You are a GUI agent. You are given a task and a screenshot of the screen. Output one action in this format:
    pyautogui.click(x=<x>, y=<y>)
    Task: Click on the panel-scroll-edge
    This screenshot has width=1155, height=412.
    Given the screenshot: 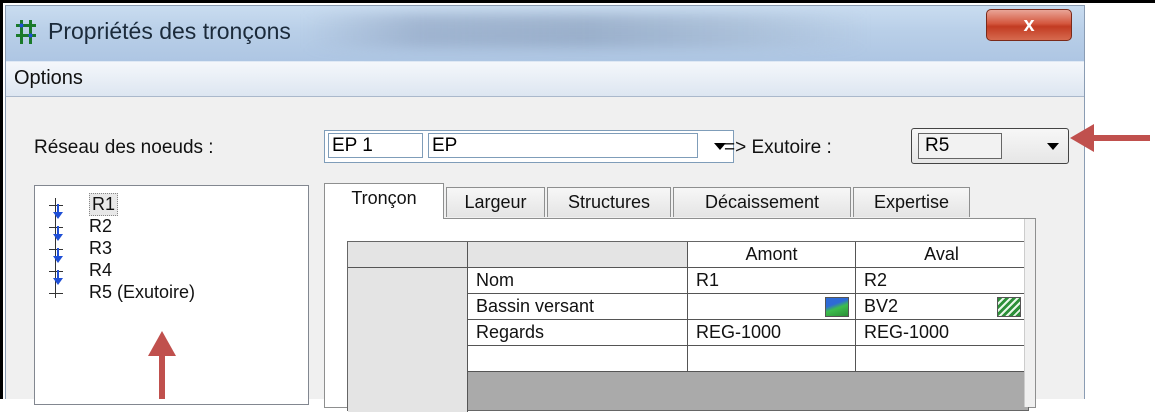 What is the action you would take?
    pyautogui.click(x=1029, y=313)
    